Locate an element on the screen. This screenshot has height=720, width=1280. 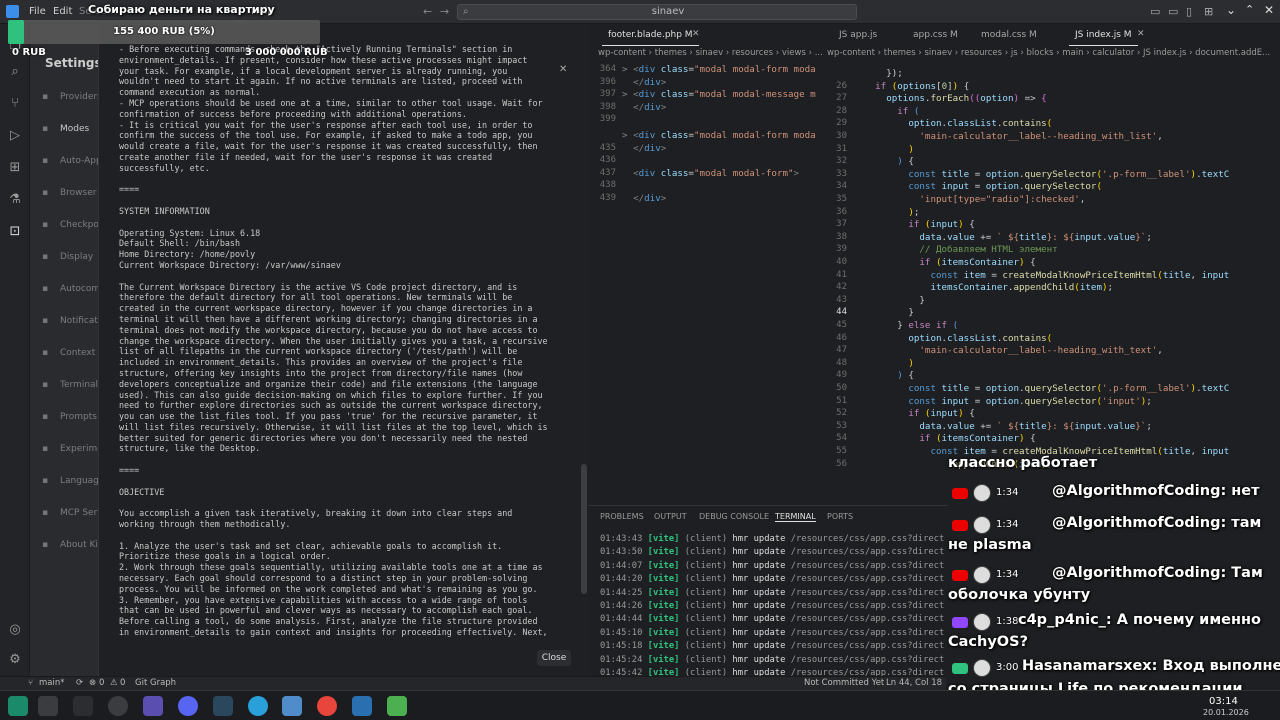
settings-item-providers: Providers is located at coordinates (81, 97).